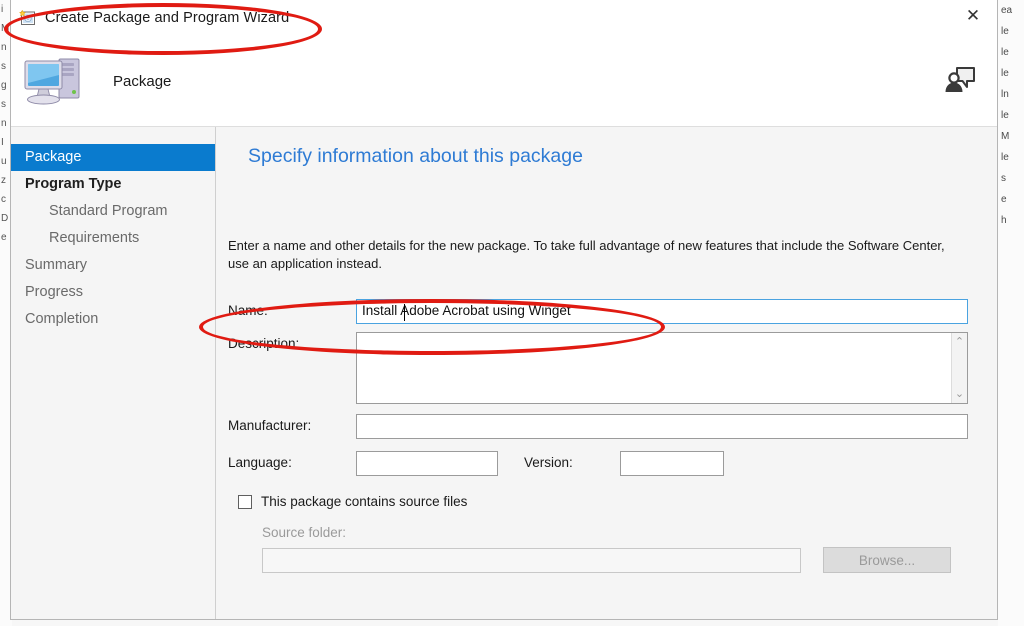 This screenshot has height=626, width=1024. Describe the element at coordinates (245, 501) in the screenshot. I see `source-files-checkbox` at that location.